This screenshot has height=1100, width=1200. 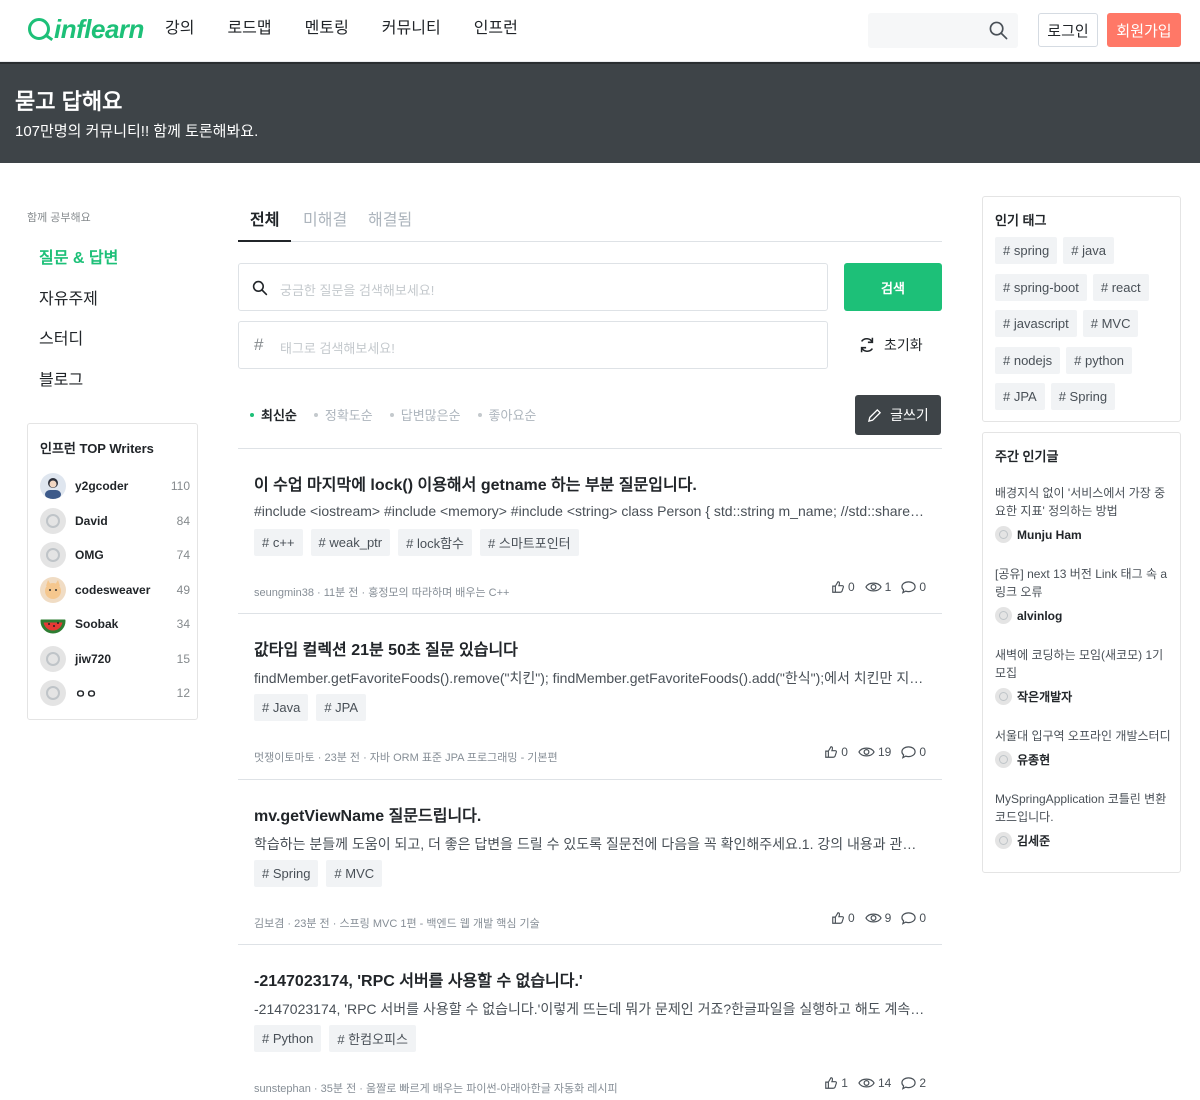 I want to click on weekly-post-title: 새벽에 코딩하는 모임(새코모) 1기 모집, so click(x=1083, y=664).